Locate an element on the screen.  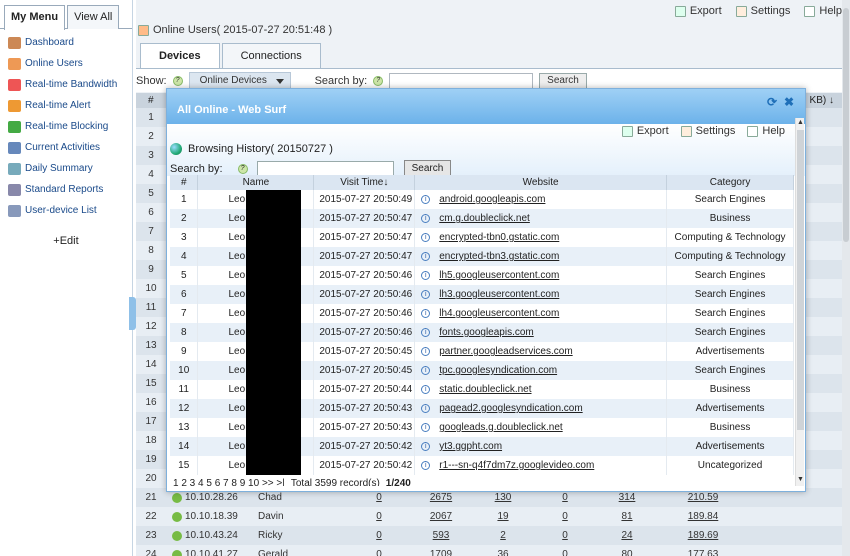
table-row: 23 10.10.43.24 Ricky 0 593 2 0 24 189.69 is located at coordinates (493, 535).